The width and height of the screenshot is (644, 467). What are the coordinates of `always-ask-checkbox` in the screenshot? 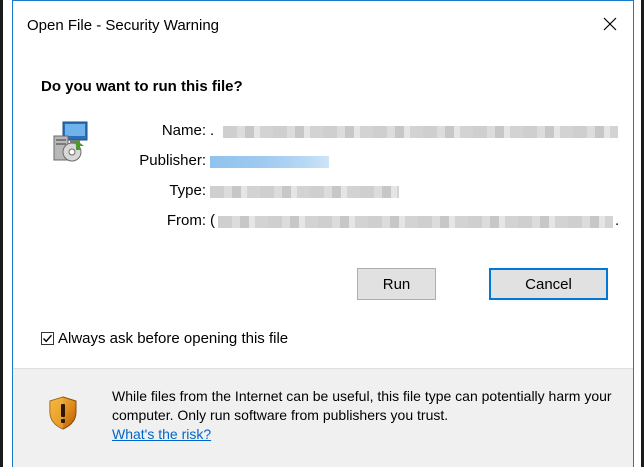 It's located at (47, 338).